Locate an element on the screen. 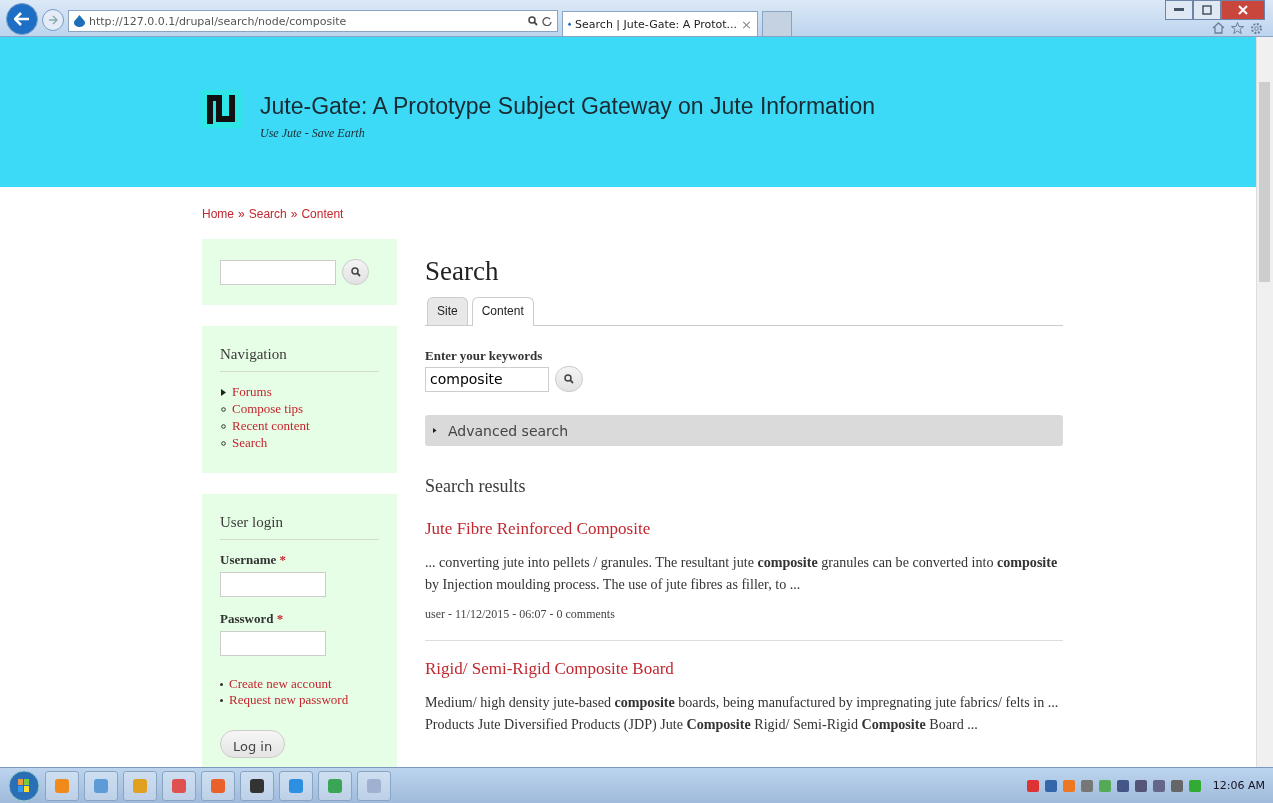 The width and height of the screenshot is (1273, 803). close-icon is located at coordinates (1243, 10).